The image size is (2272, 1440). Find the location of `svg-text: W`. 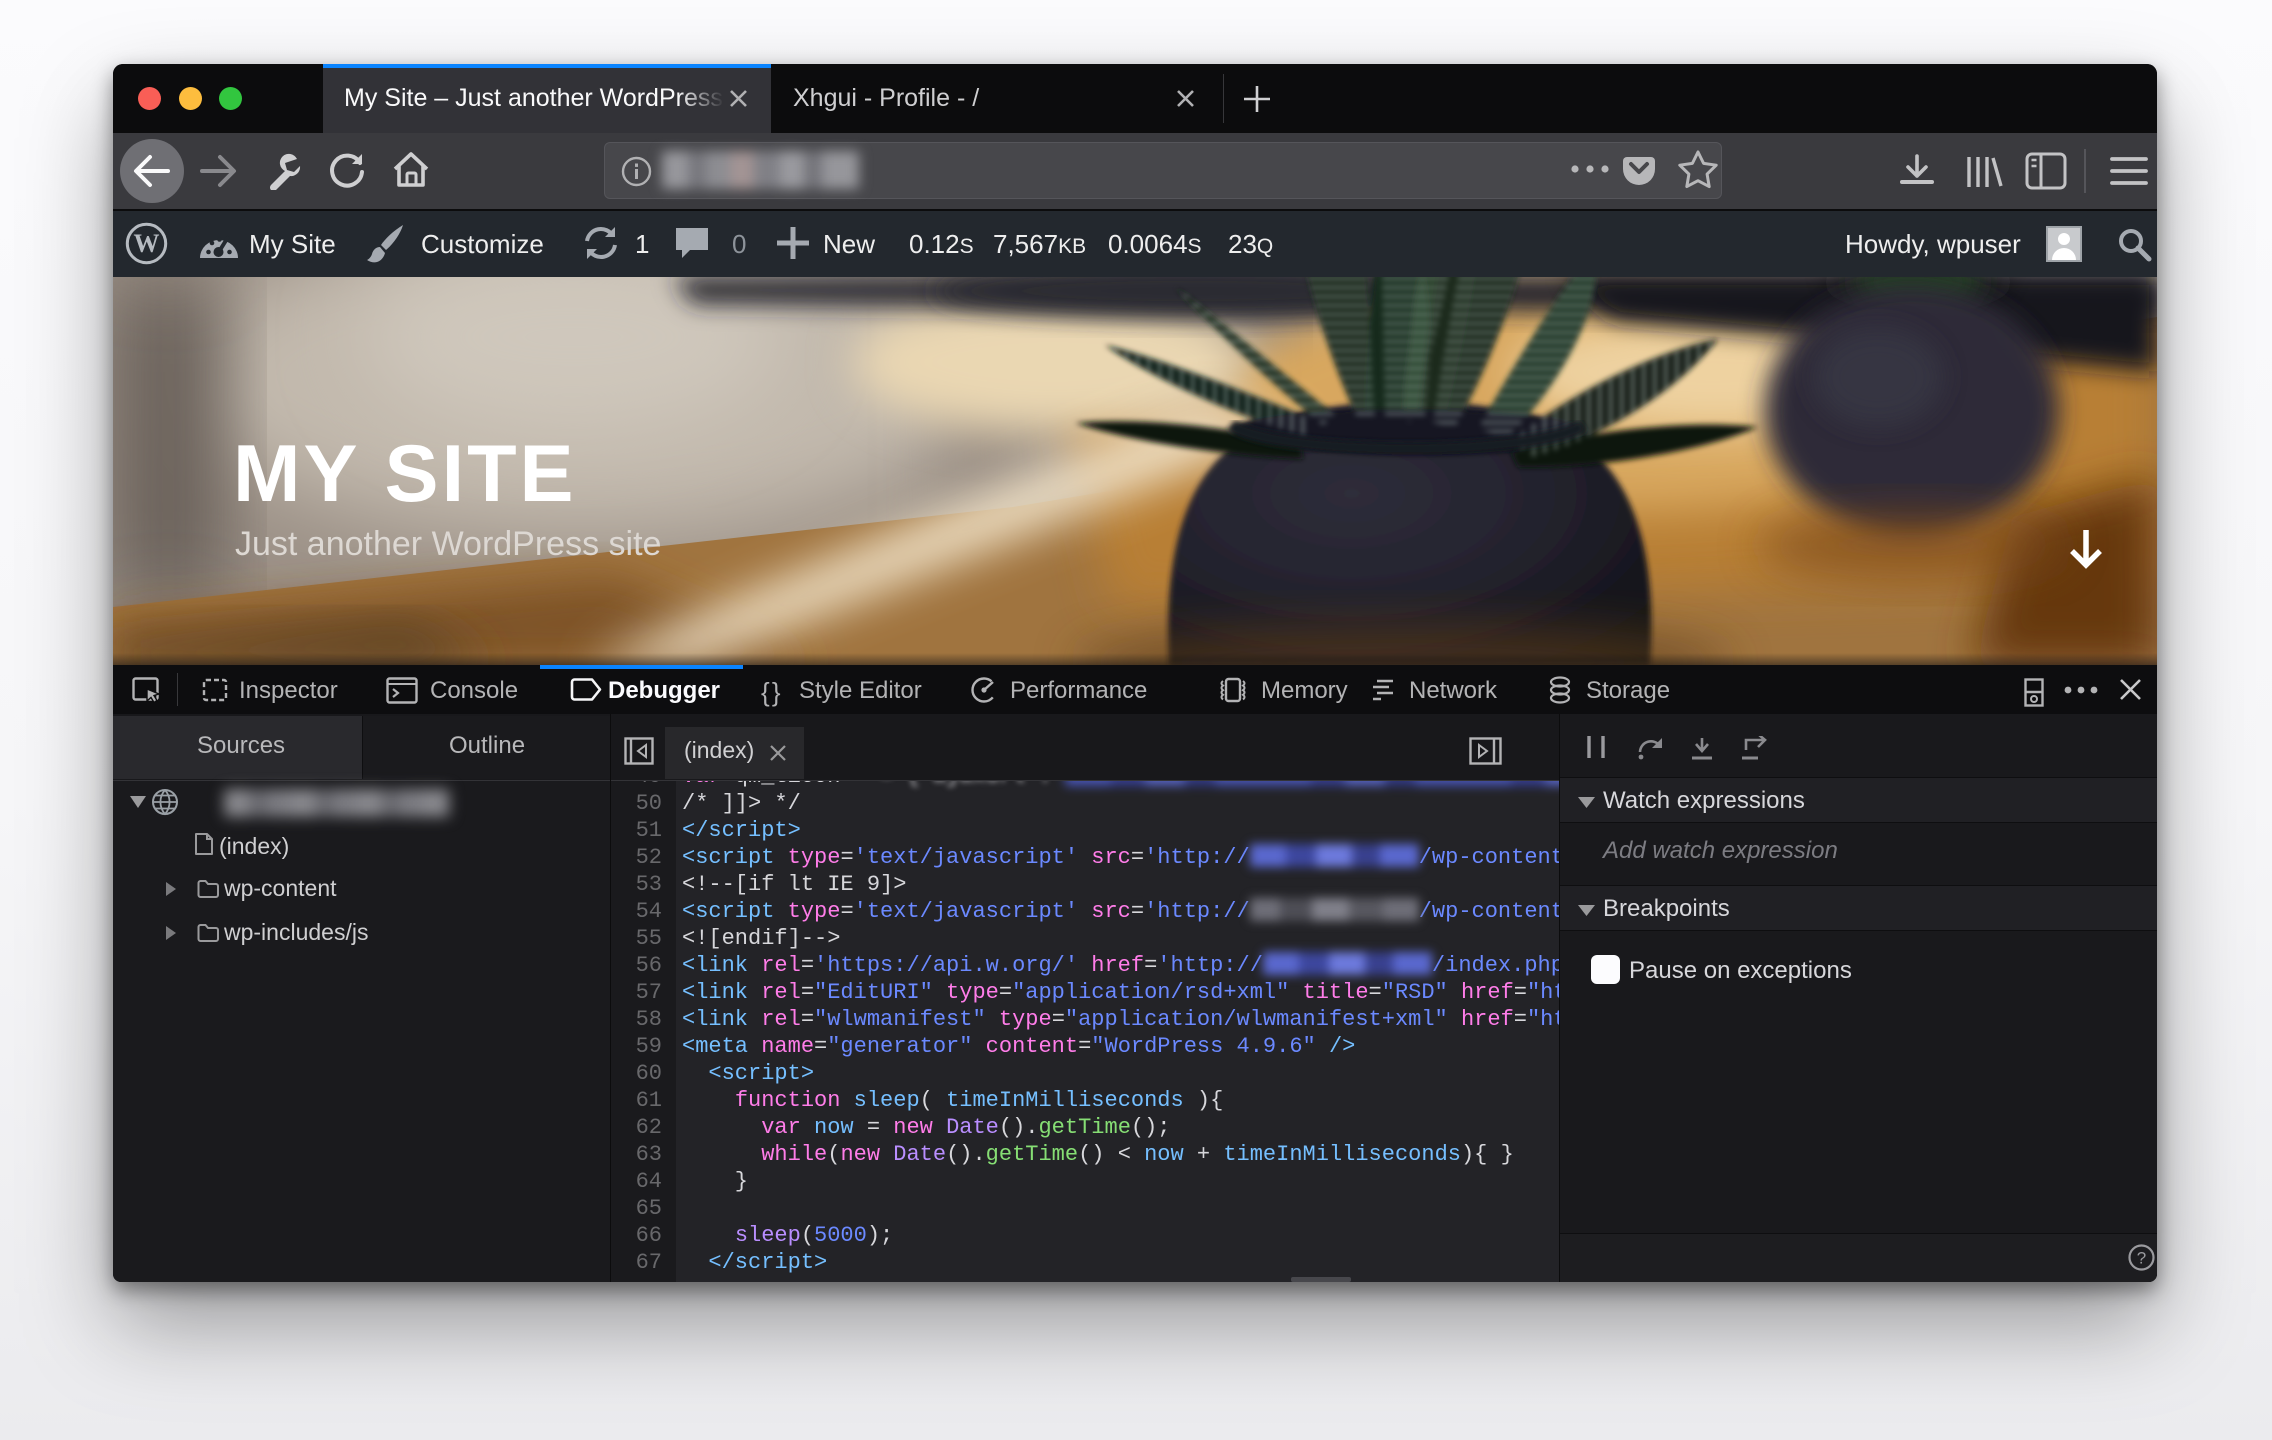

svg-text: W is located at coordinates (147, 243).